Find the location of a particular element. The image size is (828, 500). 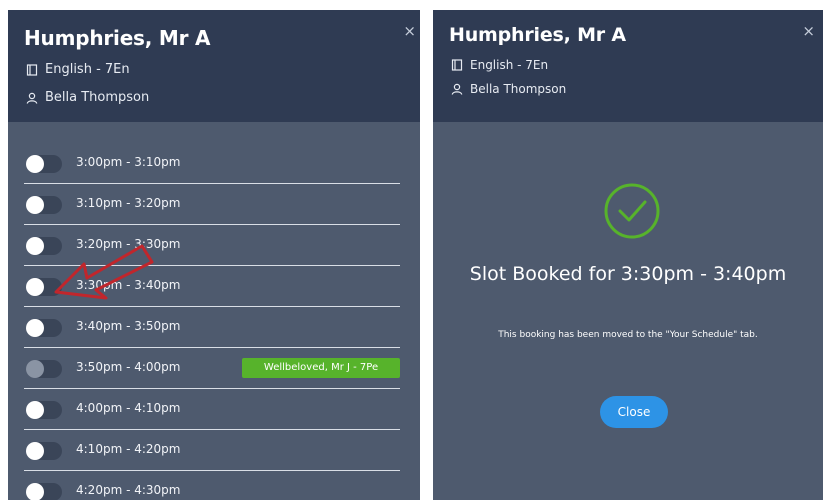

slot-toggle-disabled is located at coordinates (44, 369).